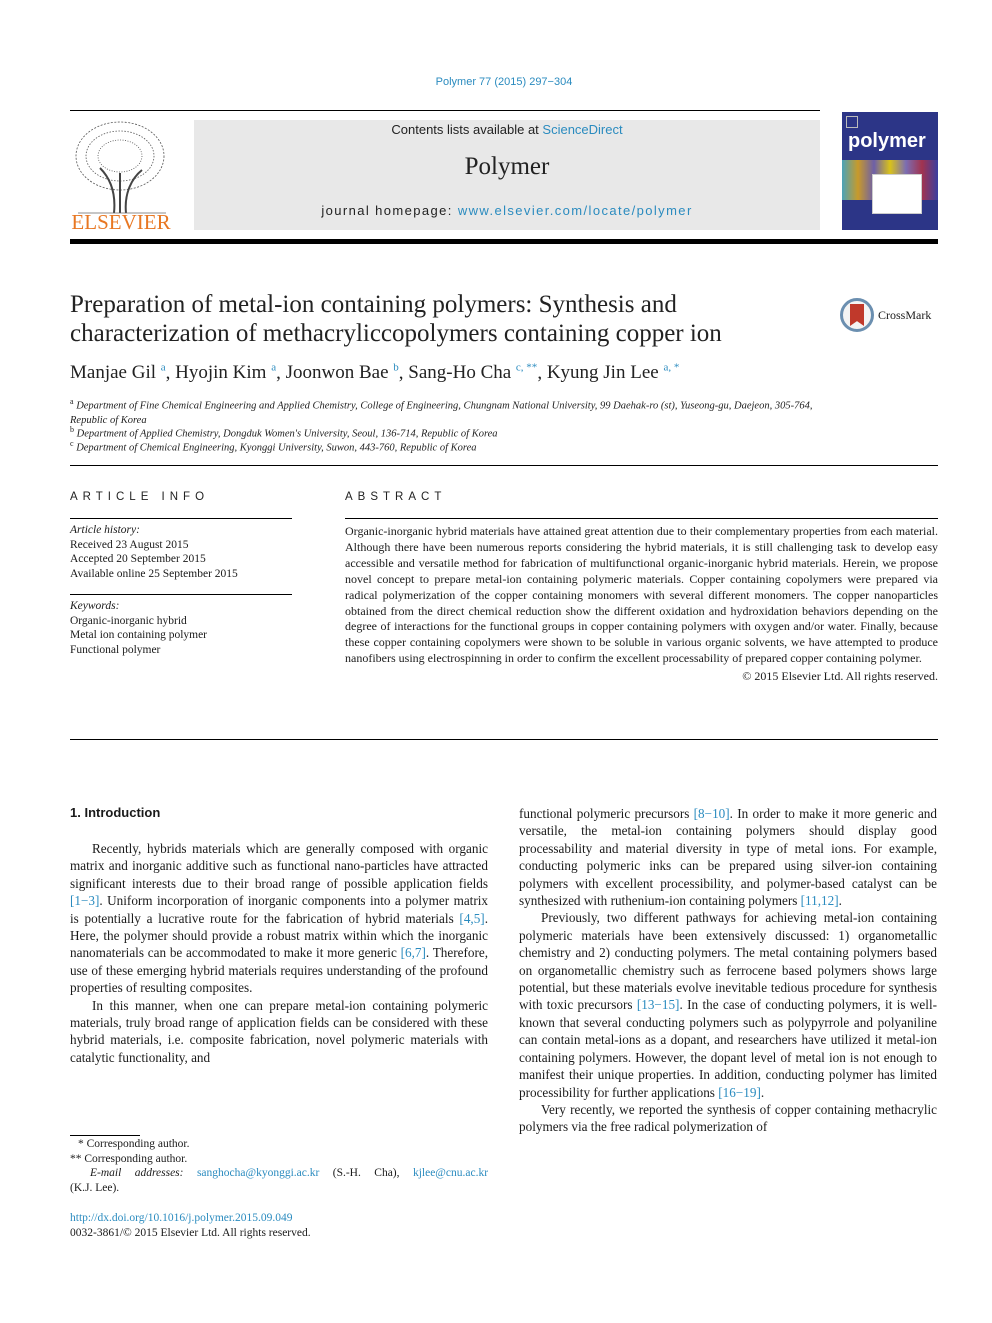 The image size is (992, 1323). What do you see at coordinates (118, 372) in the screenshot?
I see `author: Manjae Gil a` at bounding box center [118, 372].